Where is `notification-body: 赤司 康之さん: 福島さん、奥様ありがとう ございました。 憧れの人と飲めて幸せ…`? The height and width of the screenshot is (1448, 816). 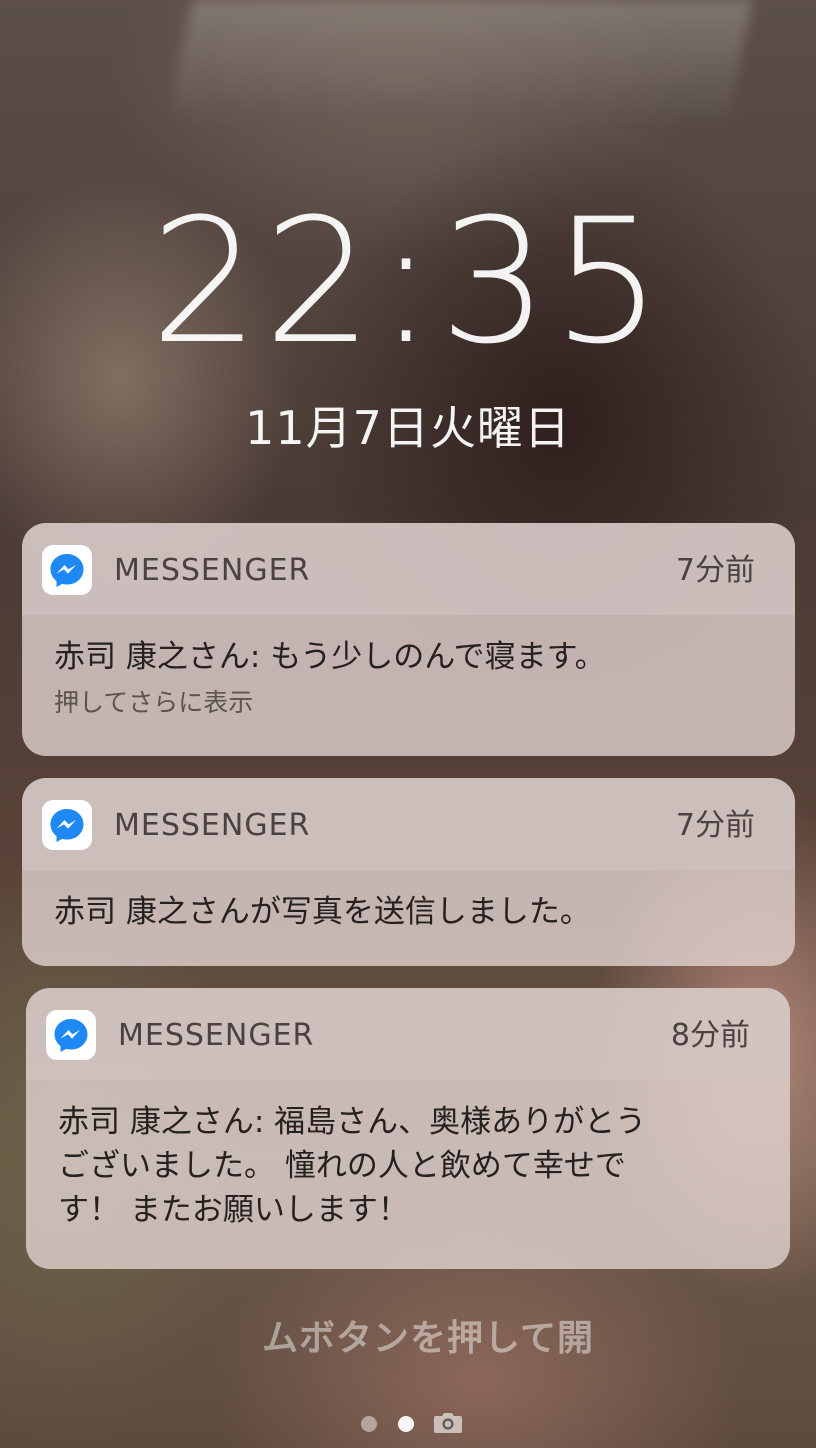
notification-body: 赤司 康之さん: 福島さん、奥様ありがとう ございました。 憧れの人と飲めて幸せ… is located at coordinates (408, 1156).